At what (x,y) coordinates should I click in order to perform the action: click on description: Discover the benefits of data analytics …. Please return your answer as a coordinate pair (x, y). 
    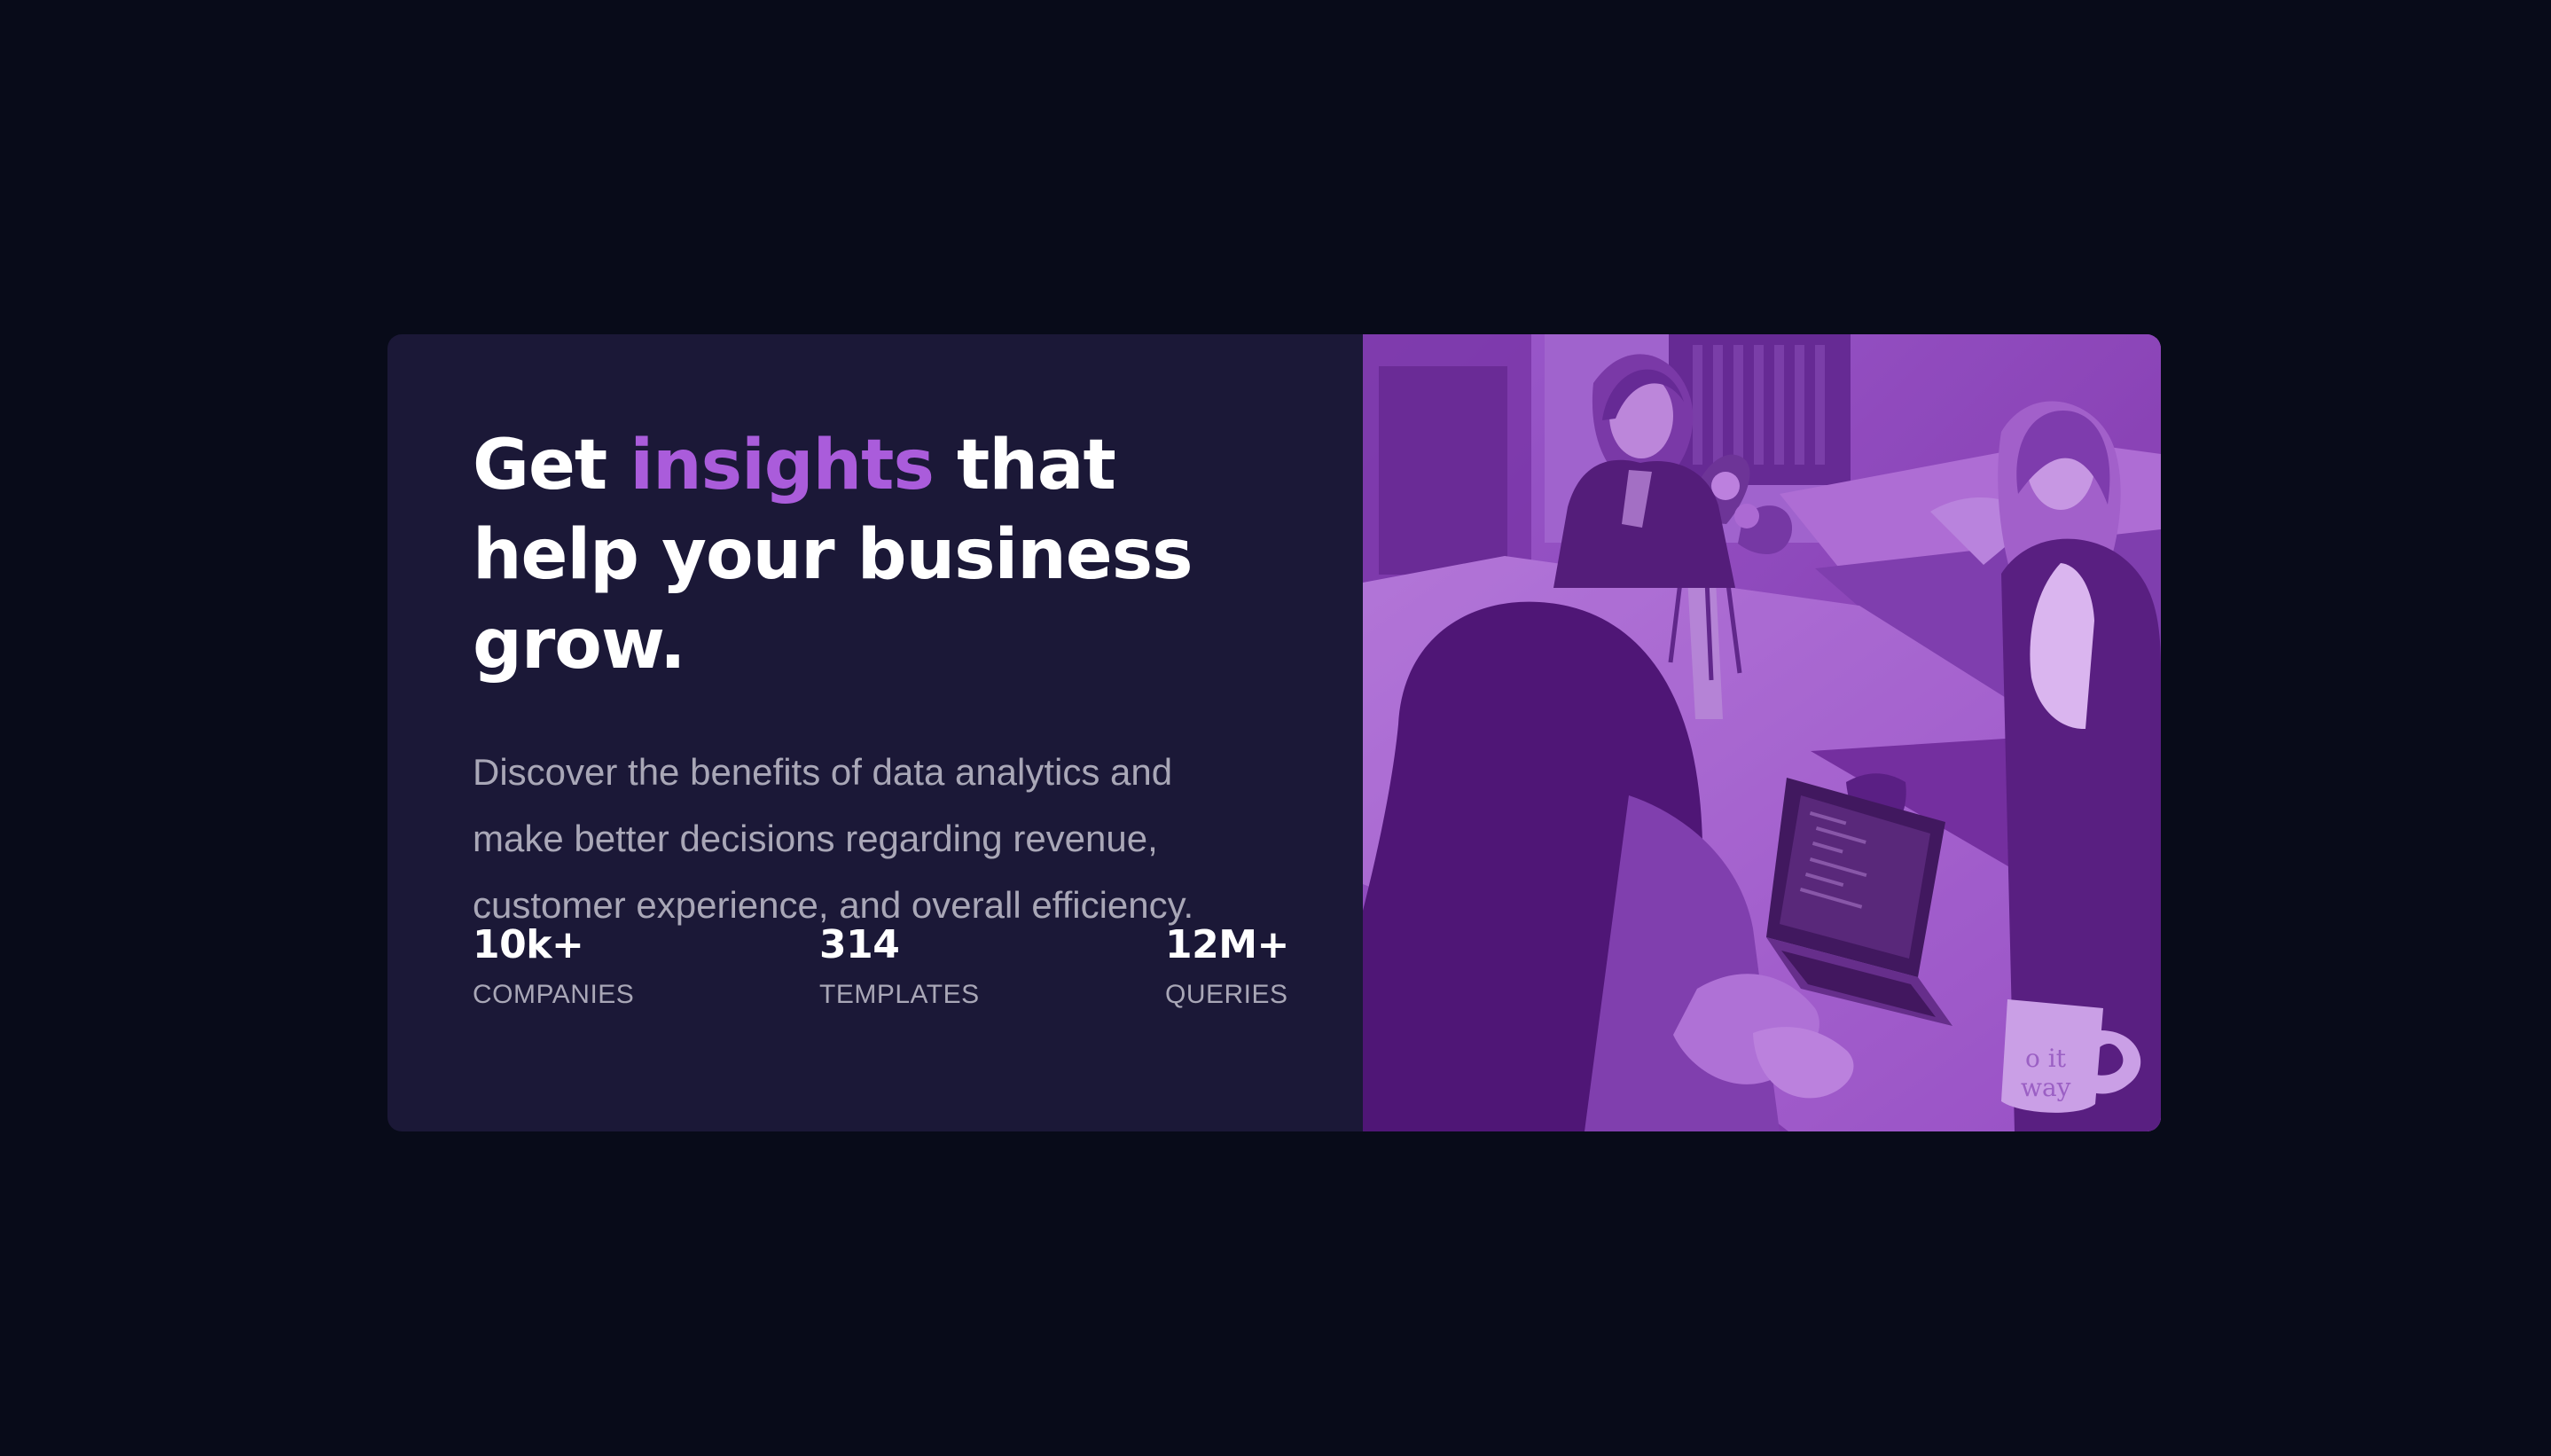
    Looking at the image, I should click on (833, 838).